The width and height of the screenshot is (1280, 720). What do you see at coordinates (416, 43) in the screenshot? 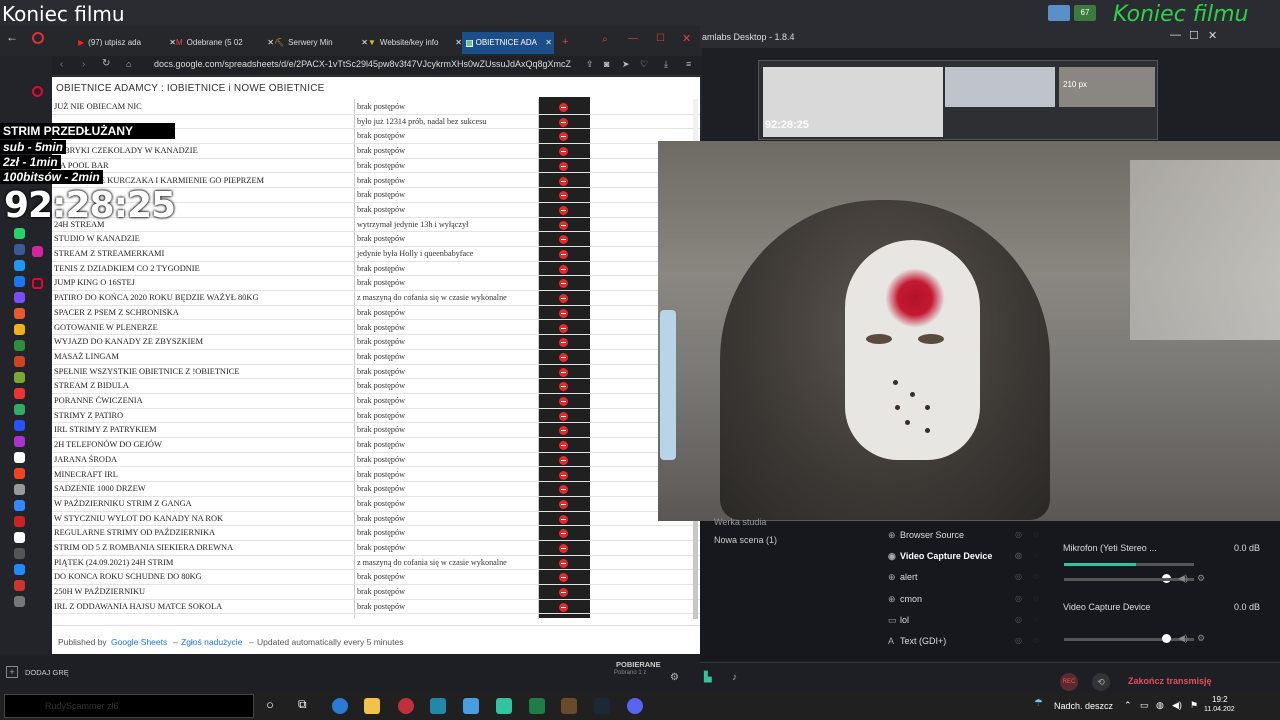
I see `tab-website: ▼ Website/key info ✕` at bounding box center [416, 43].